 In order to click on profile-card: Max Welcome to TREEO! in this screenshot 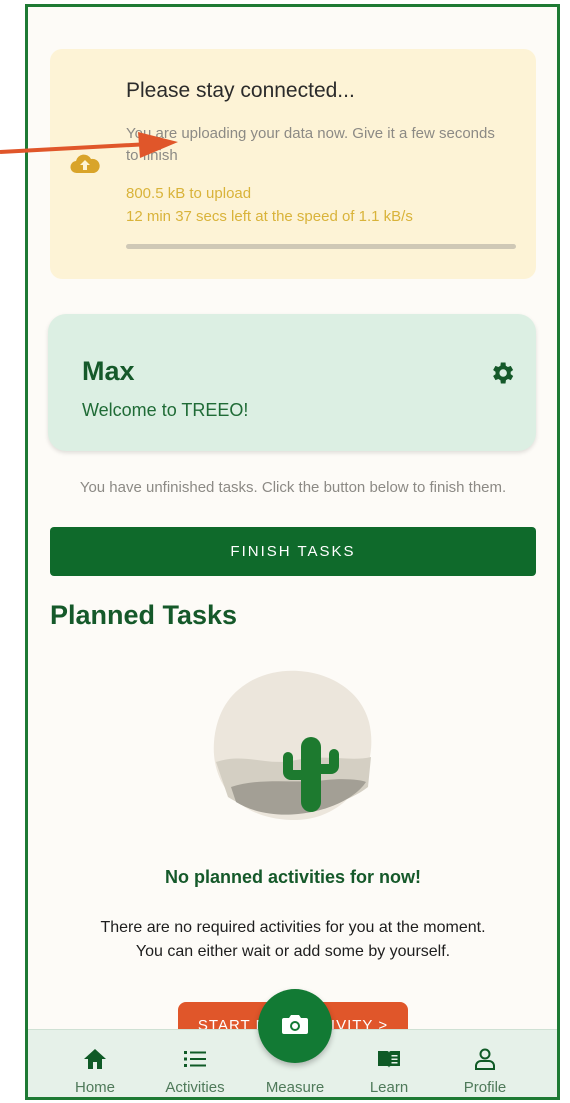, I will do `click(292, 382)`.